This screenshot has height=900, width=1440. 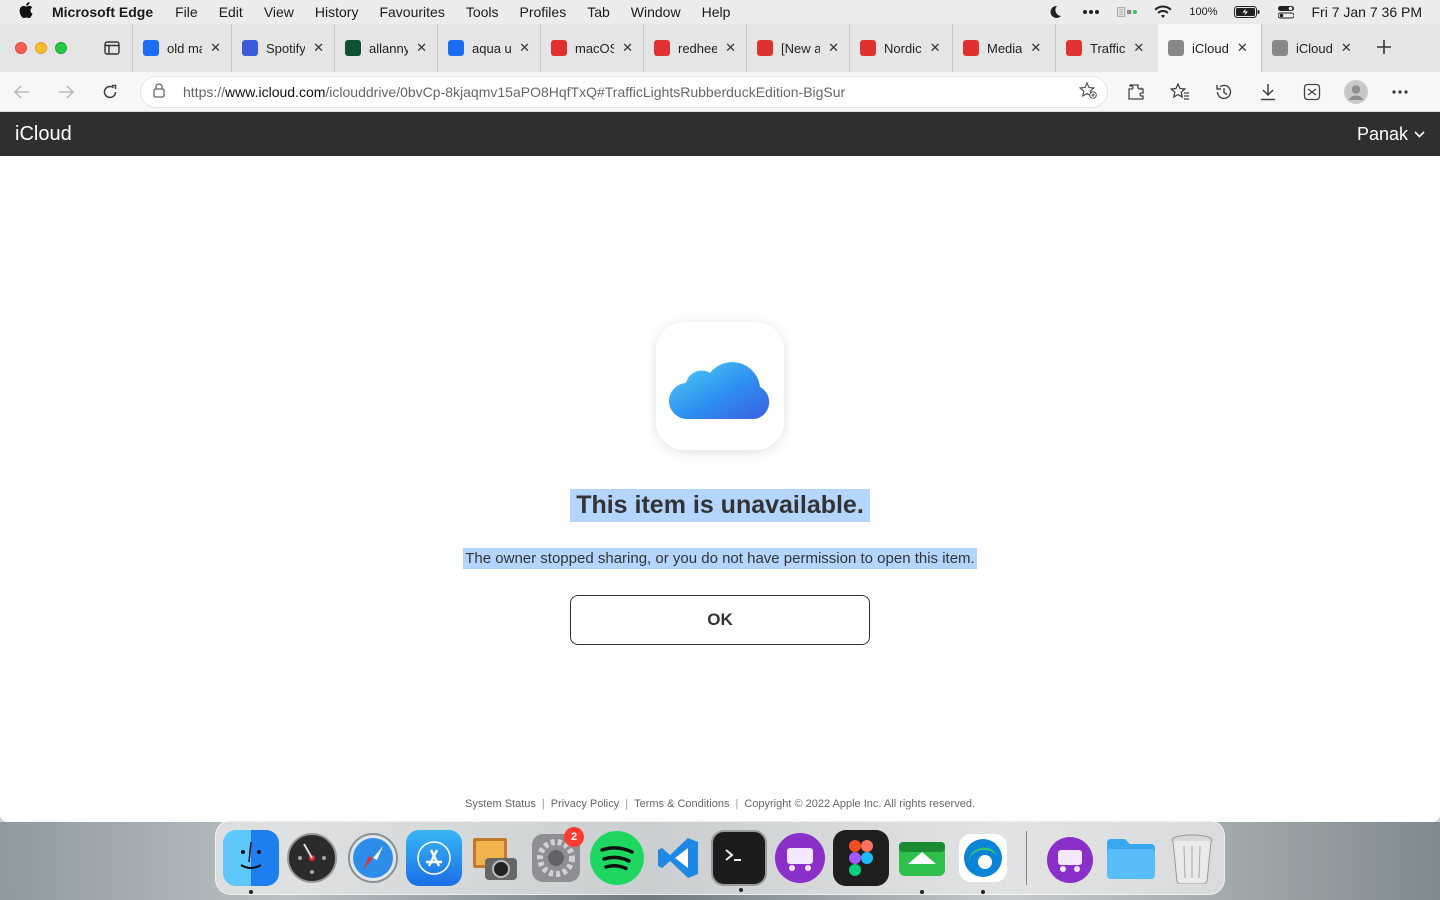 I want to click on tab-title: old ma, so click(x=184, y=48).